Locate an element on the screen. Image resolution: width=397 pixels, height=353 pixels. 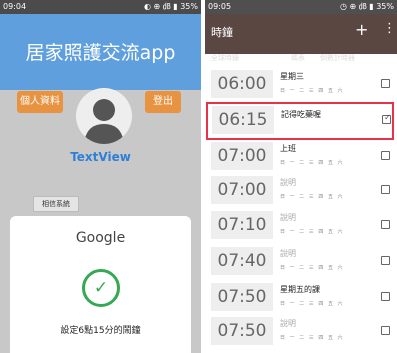
status-time: 09:04 is located at coordinates (15, 6).